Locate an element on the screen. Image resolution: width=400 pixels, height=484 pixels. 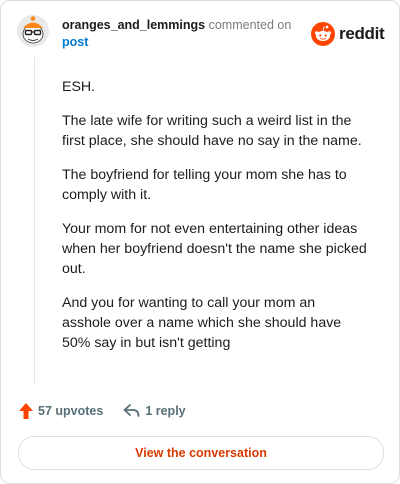
upvotes-label: 57 upvotes is located at coordinates (71, 411).